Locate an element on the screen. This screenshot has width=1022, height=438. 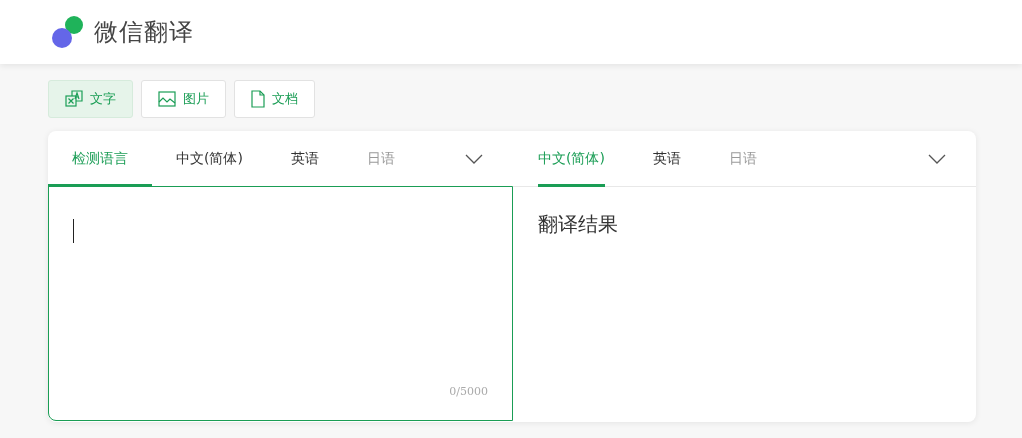
app-title: 微信翻译 is located at coordinates (144, 32).